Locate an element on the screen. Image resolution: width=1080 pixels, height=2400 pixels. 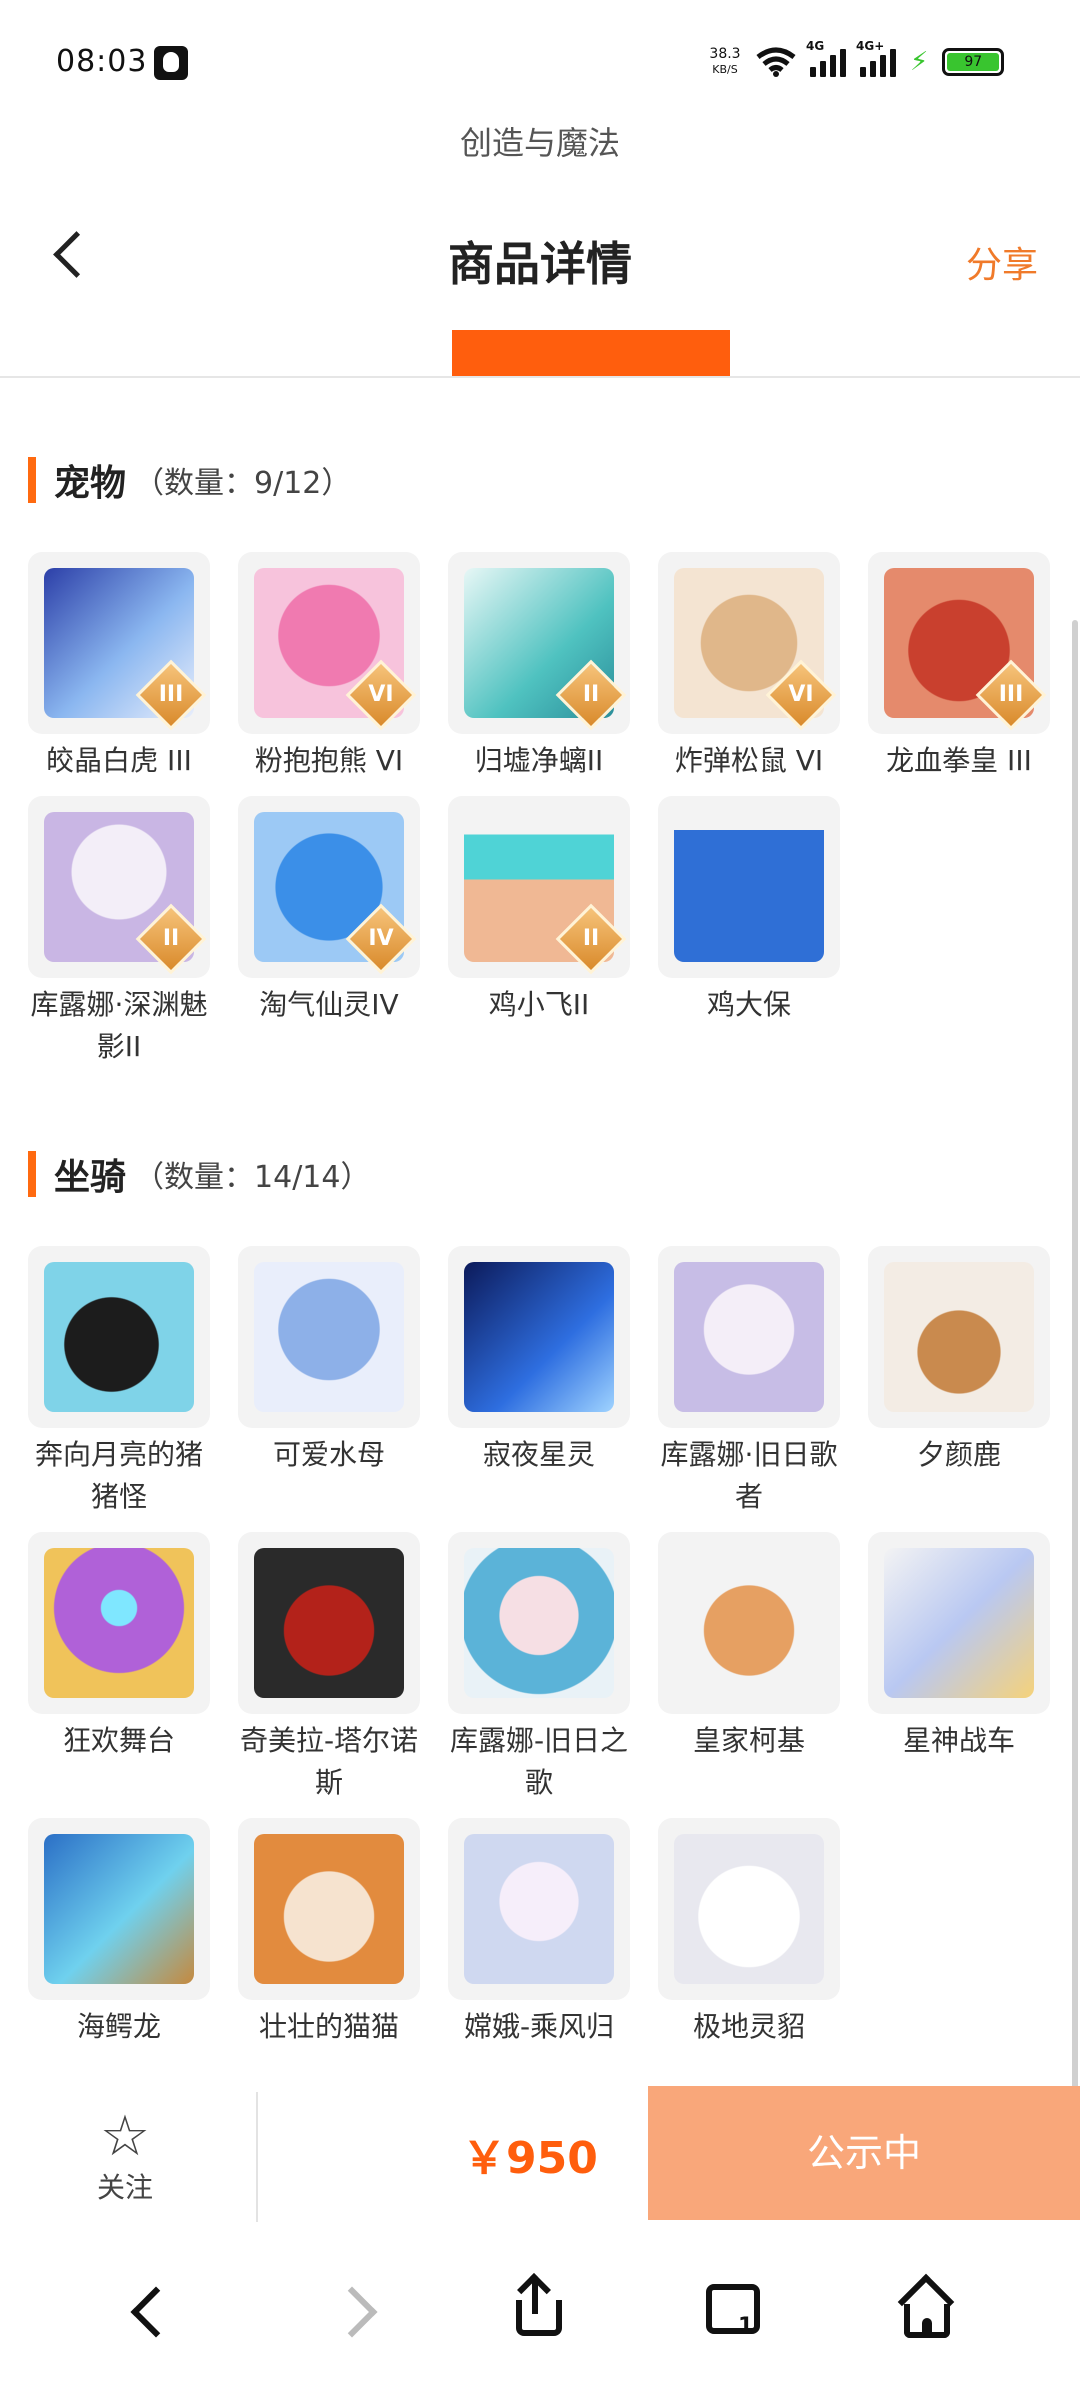
pet-item: II 库露娜·深渊魅影II is located at coordinates (119, 932).